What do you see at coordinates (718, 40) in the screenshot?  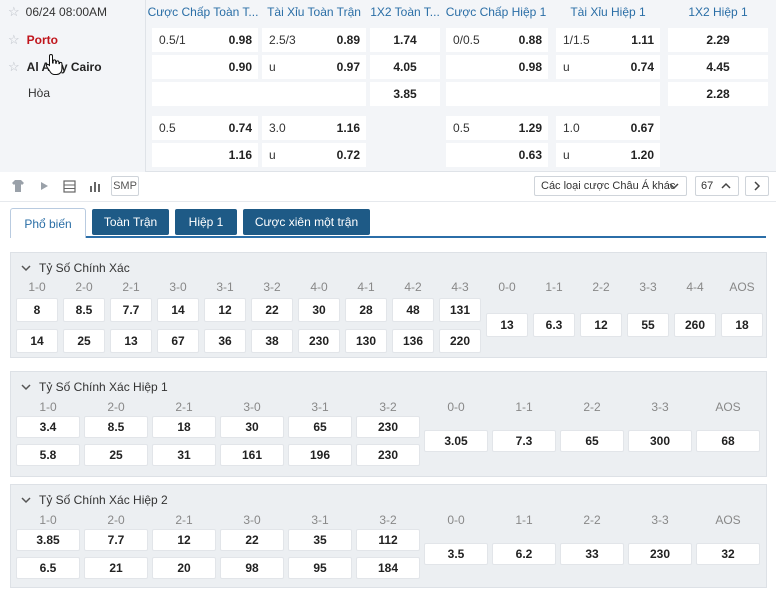 I see `x12-cell: 2.29` at bounding box center [718, 40].